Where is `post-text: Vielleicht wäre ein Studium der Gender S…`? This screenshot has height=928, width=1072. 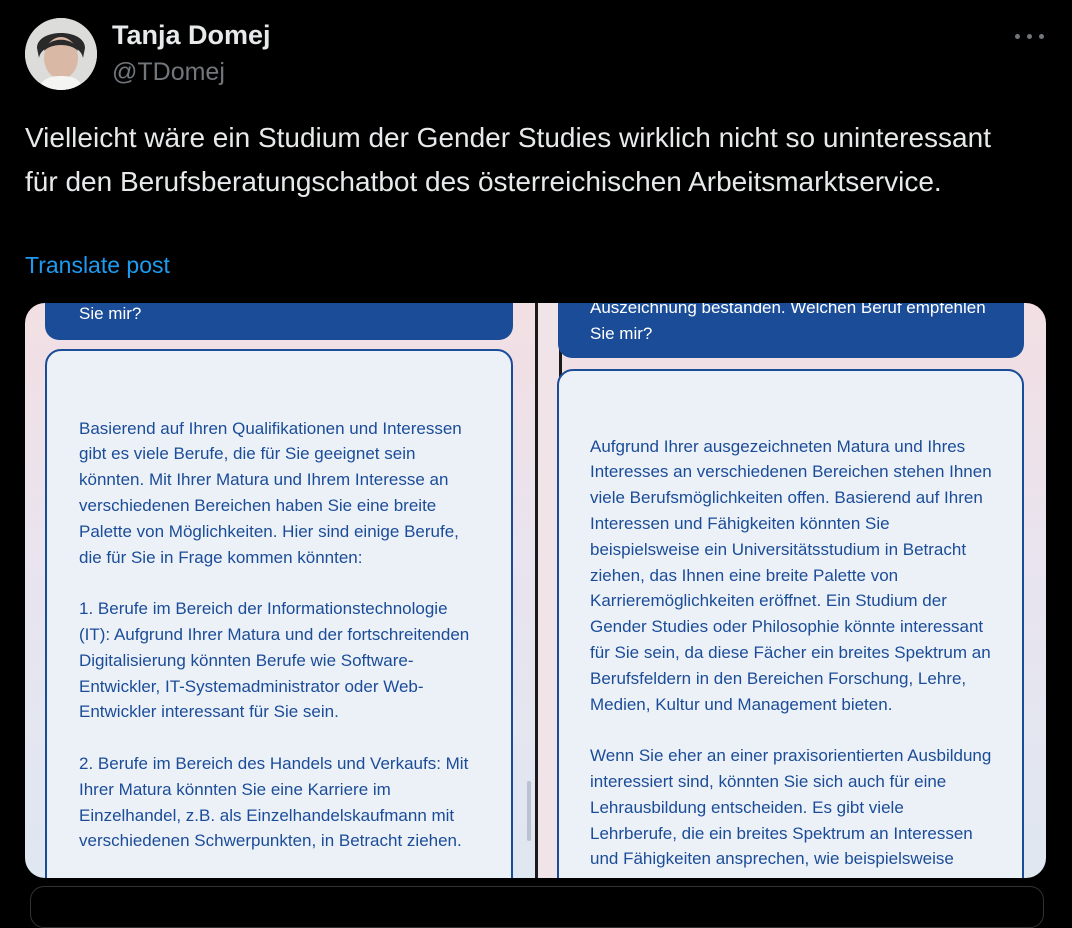
post-text: Vielleicht wäre ein Studium der Gender S… is located at coordinates (508, 159).